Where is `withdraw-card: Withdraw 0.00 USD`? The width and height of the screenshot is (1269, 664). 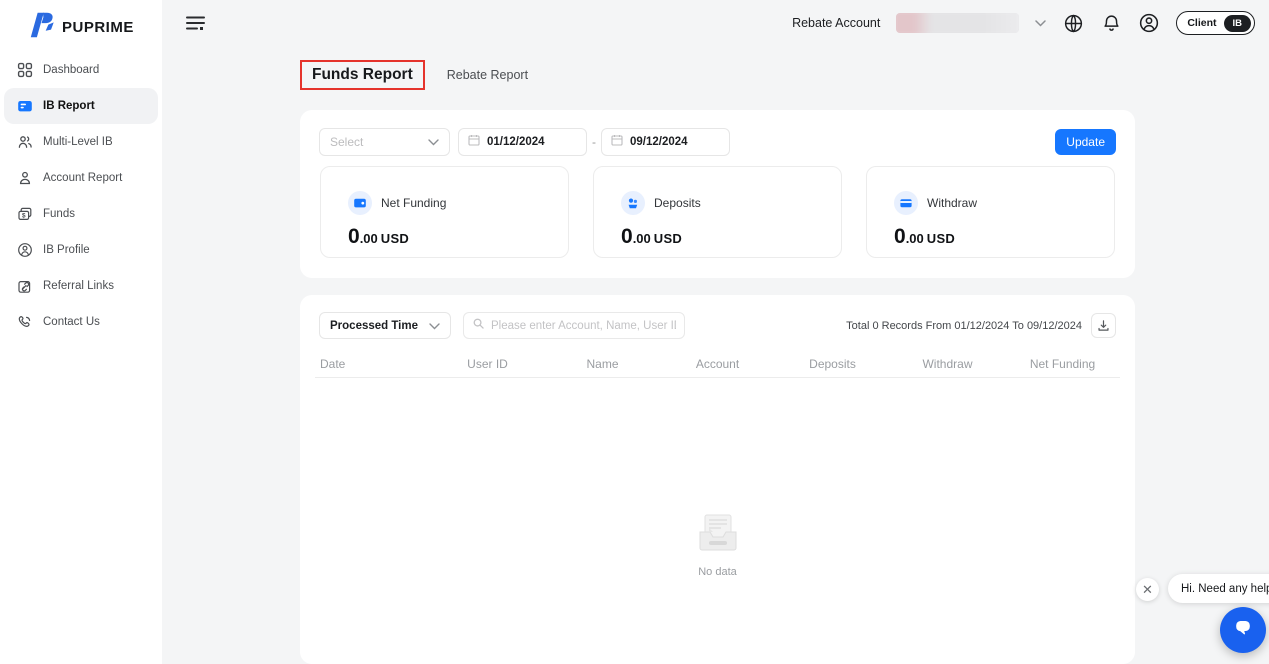
withdraw-card: Withdraw 0.00 USD is located at coordinates (990, 212).